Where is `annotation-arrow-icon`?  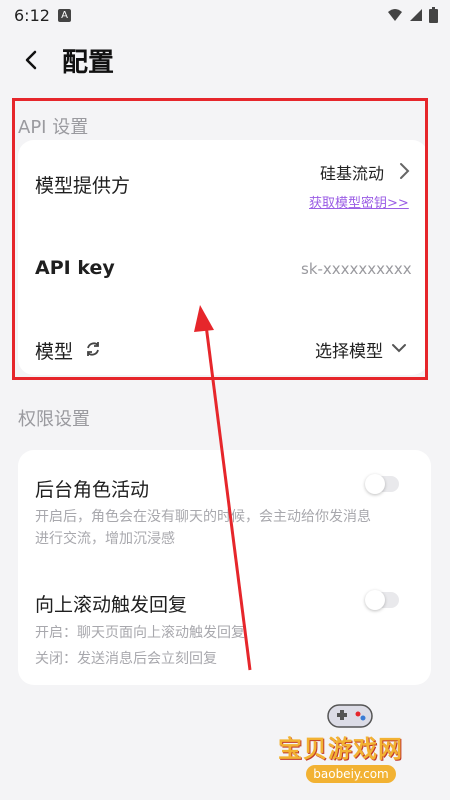
annotation-arrow-icon is located at coordinates (223, 488).